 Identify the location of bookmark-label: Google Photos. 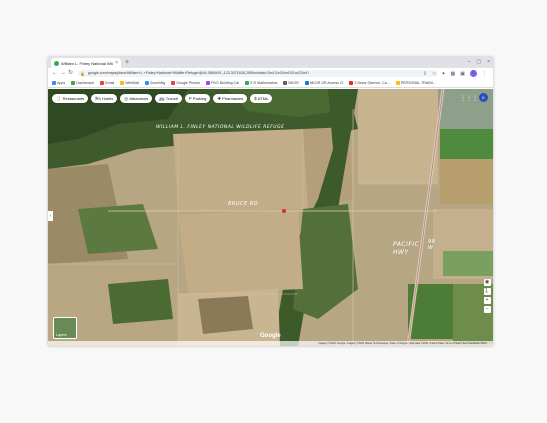
(188, 83).